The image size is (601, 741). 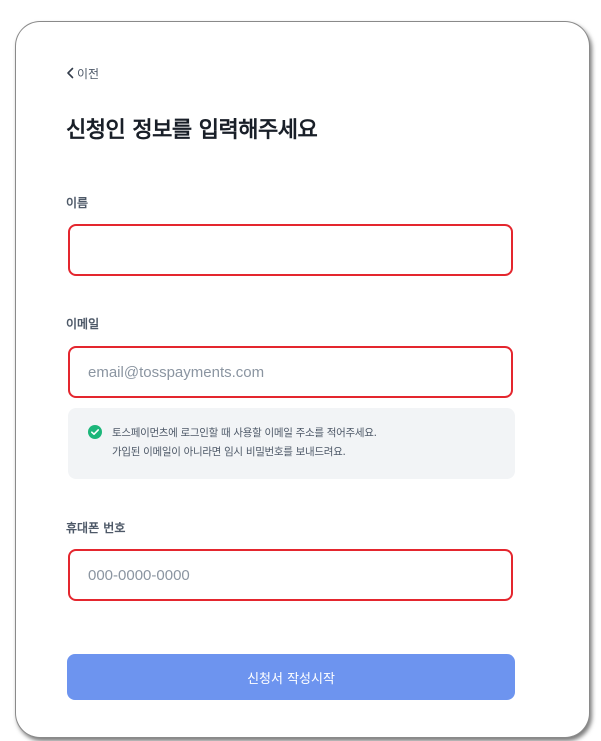 I want to click on name-label: 이름, so click(x=77, y=203).